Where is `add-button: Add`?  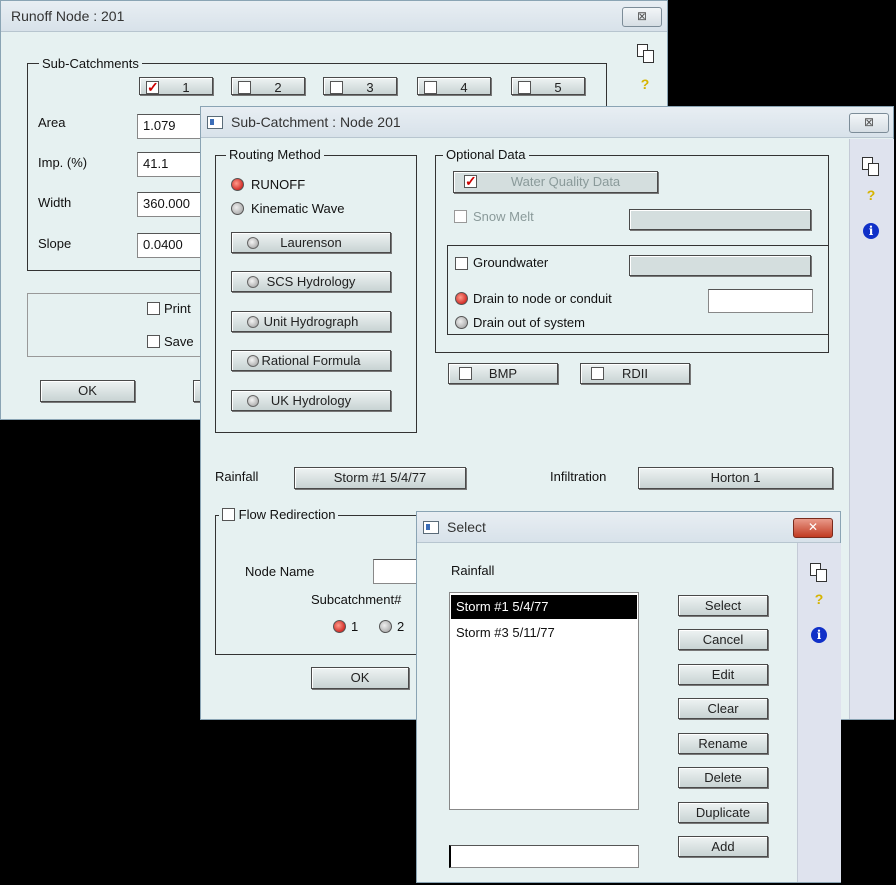
add-button: Add is located at coordinates (723, 846).